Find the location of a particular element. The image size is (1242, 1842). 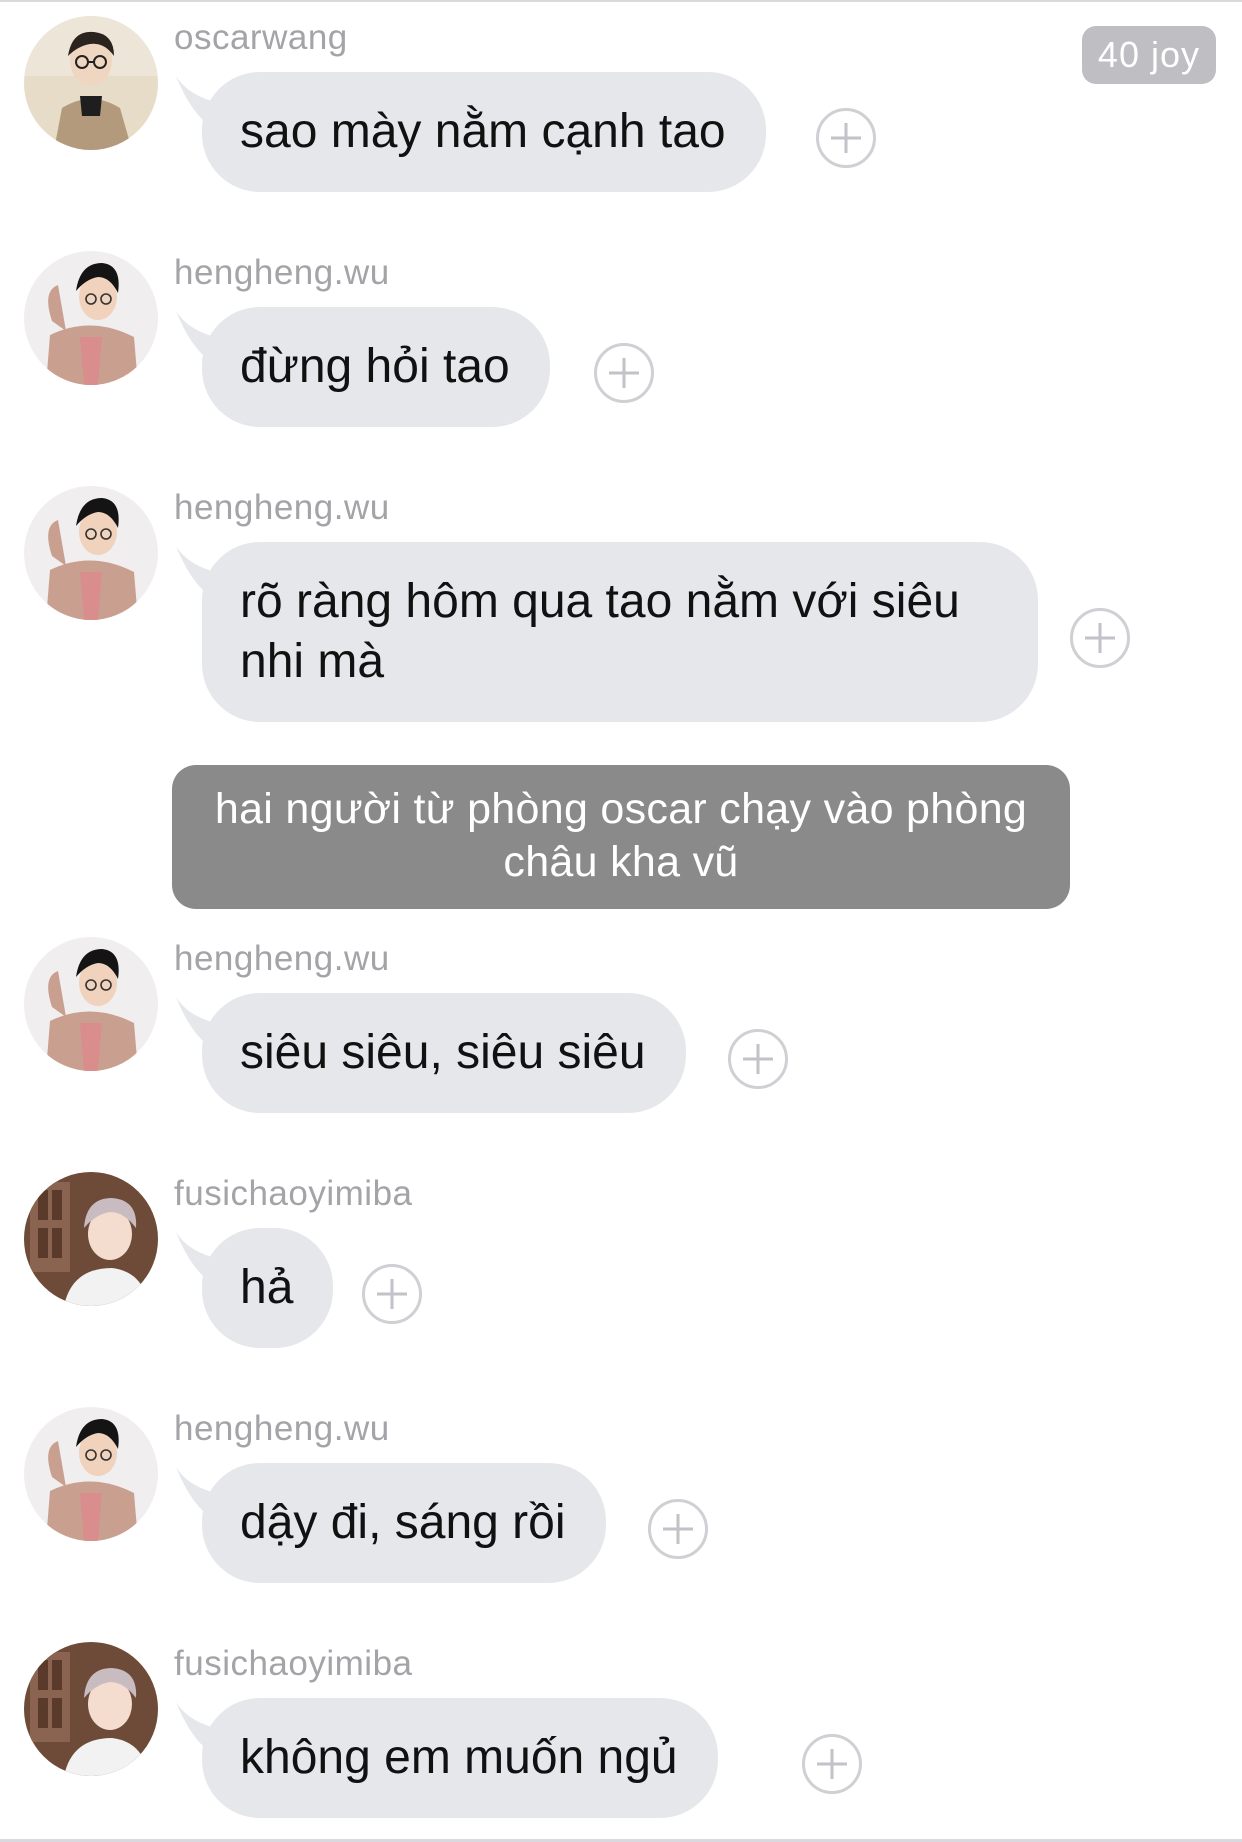

message-bubble: sao mày nằm cạnh tao is located at coordinates (484, 132).